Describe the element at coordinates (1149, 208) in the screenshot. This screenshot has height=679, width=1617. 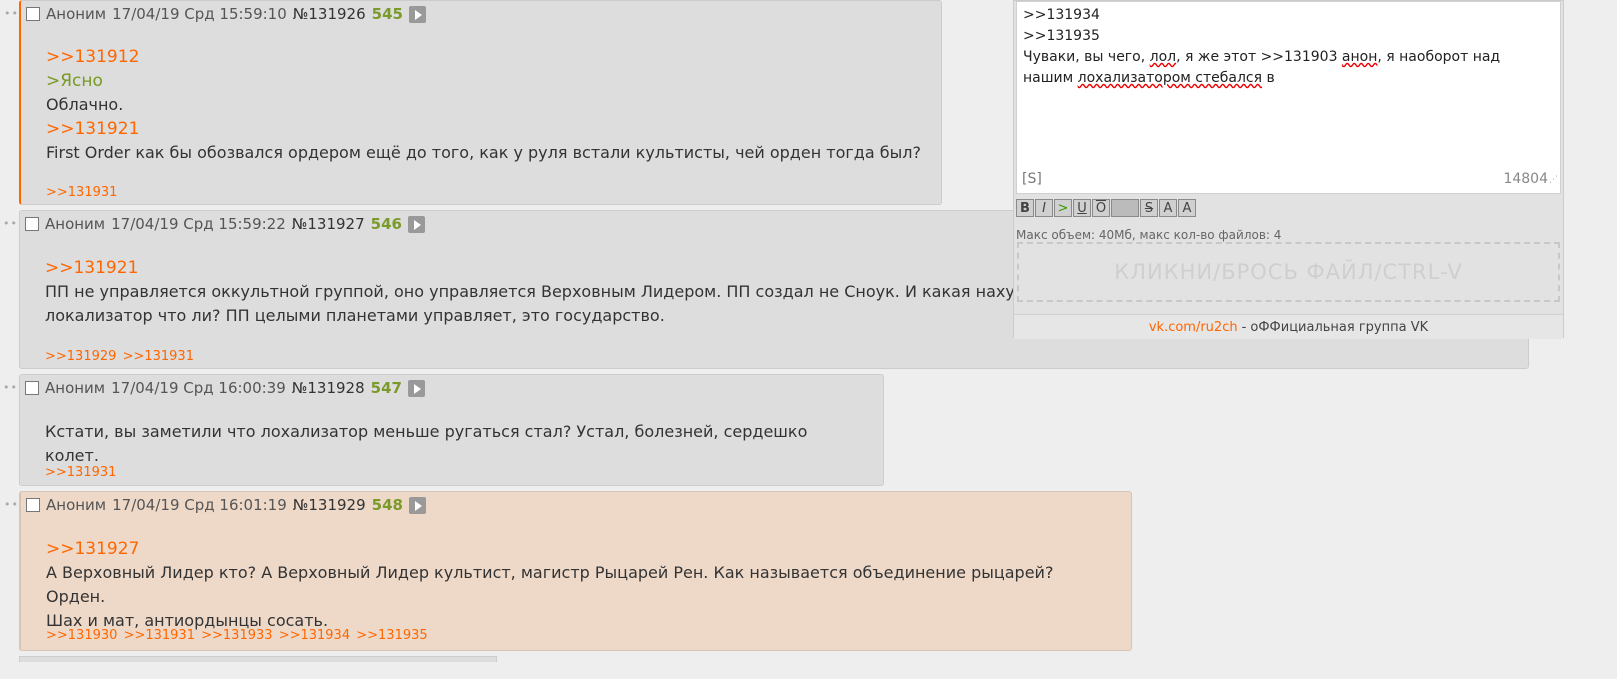
I see `strike-button: S` at that location.